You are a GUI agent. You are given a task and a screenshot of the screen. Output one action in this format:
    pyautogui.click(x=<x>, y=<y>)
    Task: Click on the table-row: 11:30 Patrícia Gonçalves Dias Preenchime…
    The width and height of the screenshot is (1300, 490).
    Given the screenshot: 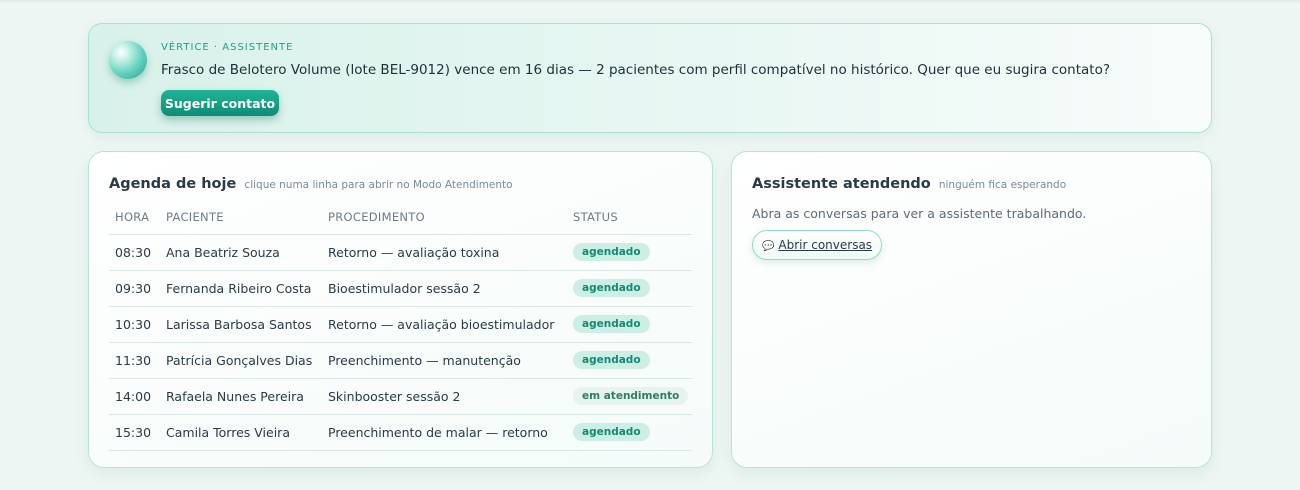 What is the action you would take?
    pyautogui.click(x=400, y=360)
    